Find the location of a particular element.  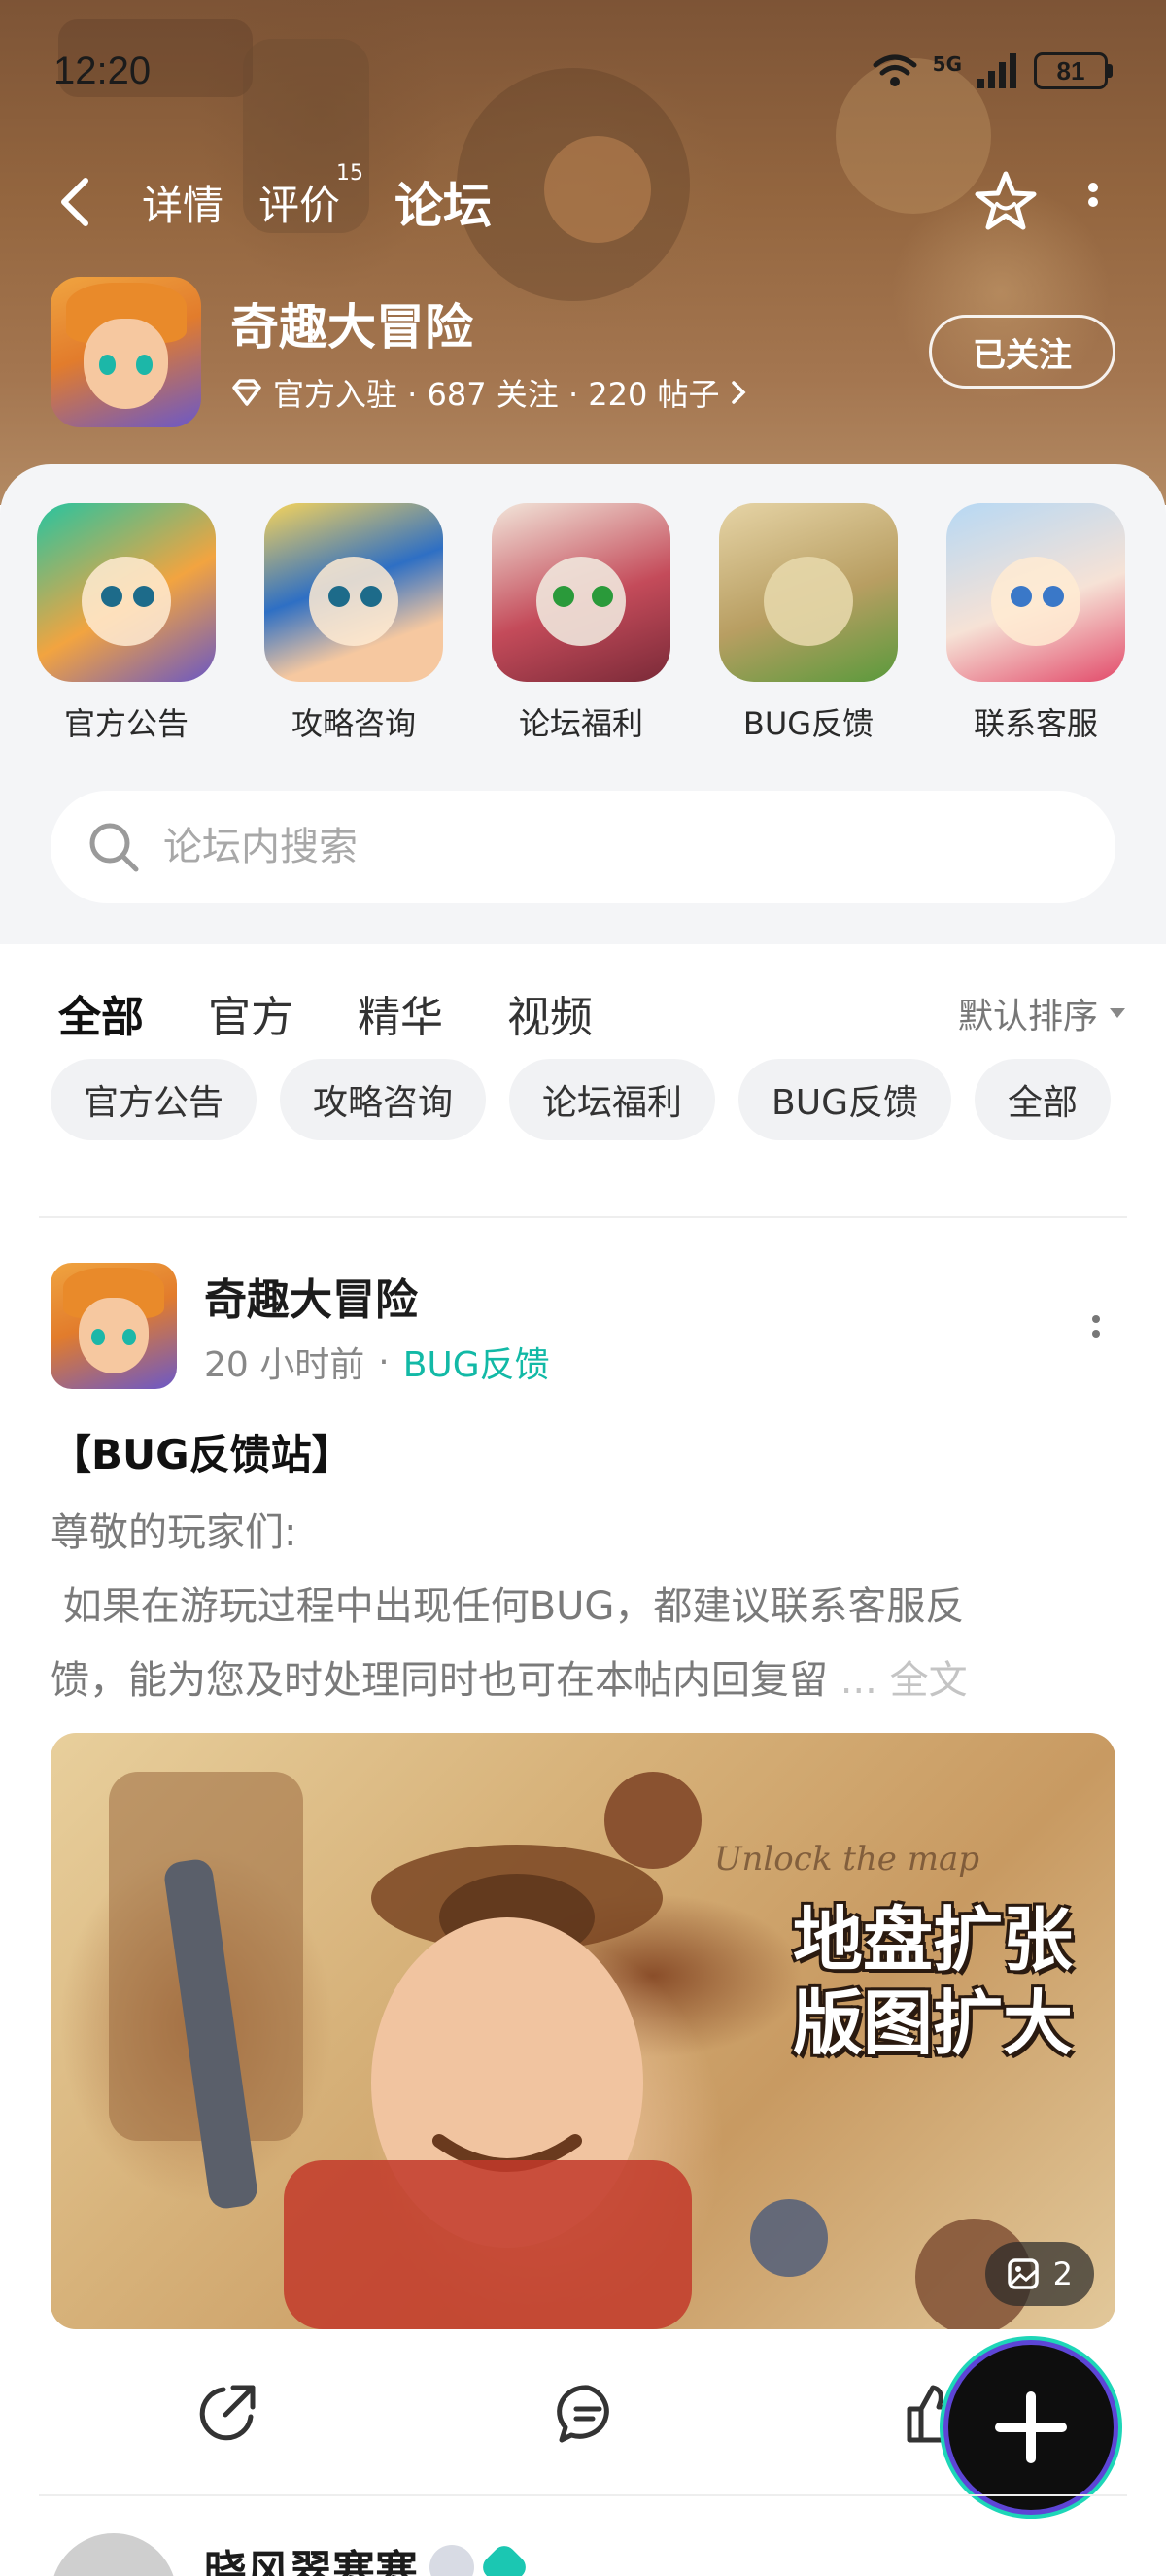

plus-icon is located at coordinates (1031, 2427).